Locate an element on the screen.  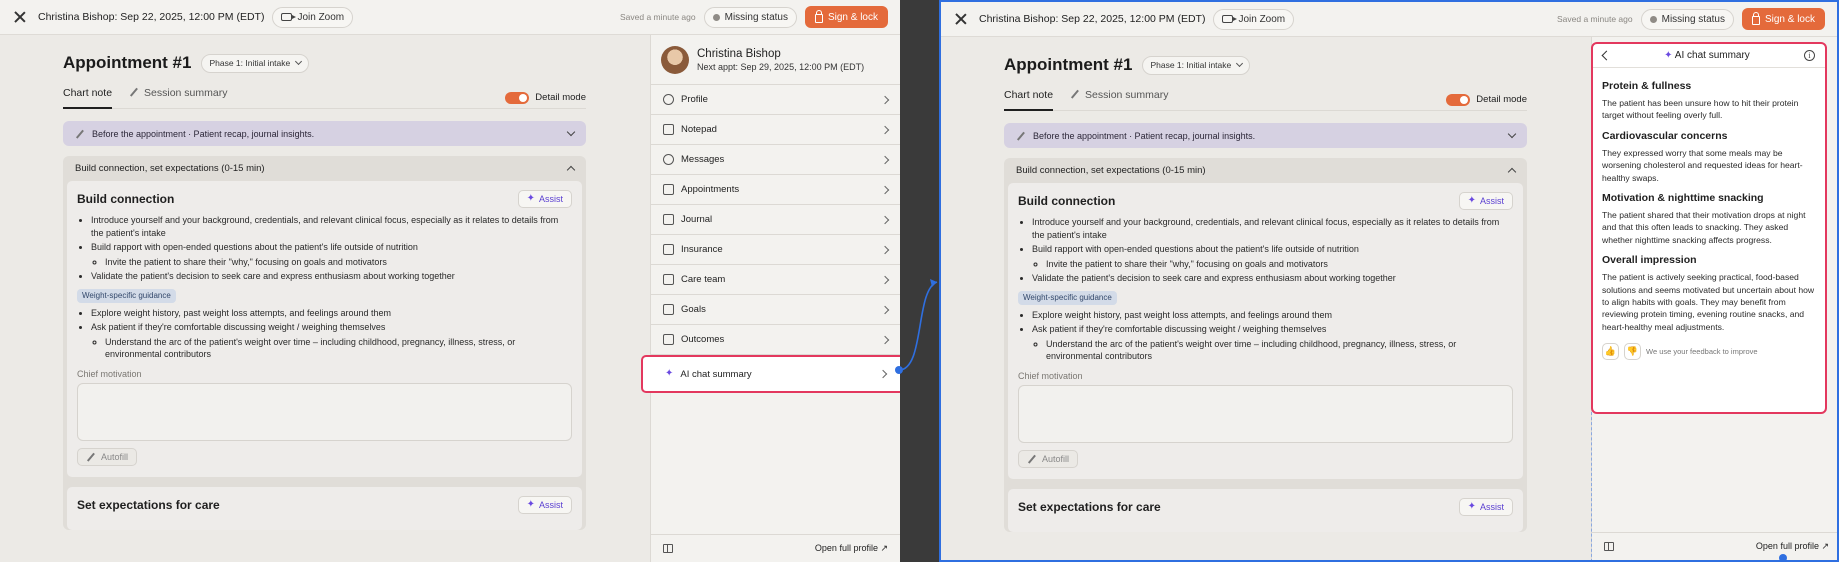
connector-line is located at coordinates (918, 326).